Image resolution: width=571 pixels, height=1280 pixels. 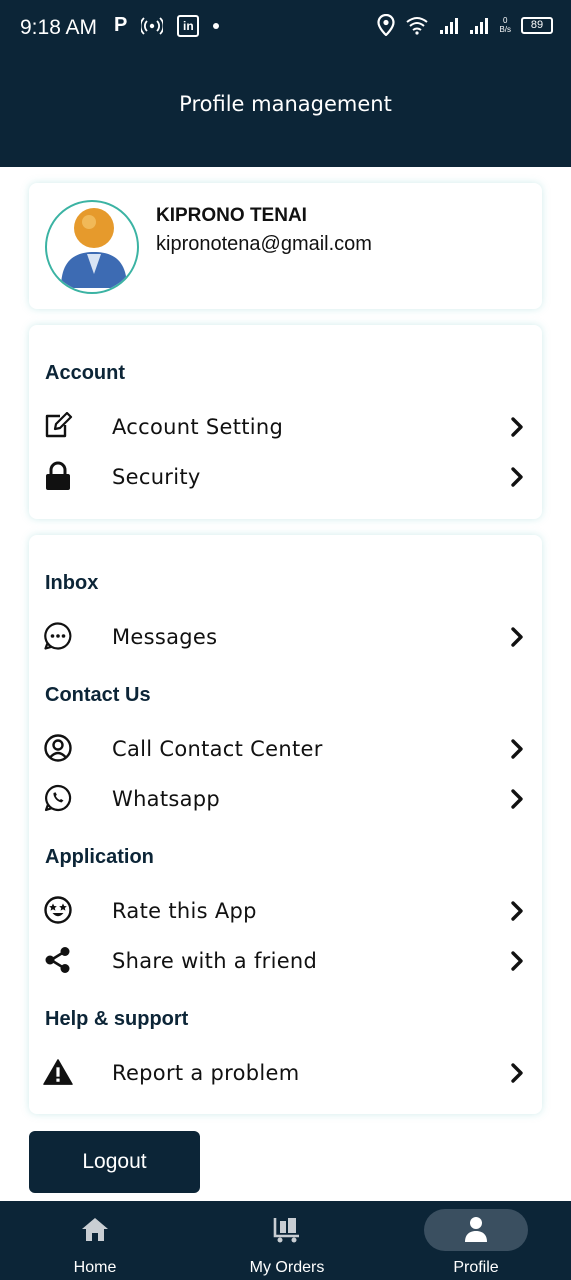 I want to click on battery-icon: 89, so click(x=537, y=25).